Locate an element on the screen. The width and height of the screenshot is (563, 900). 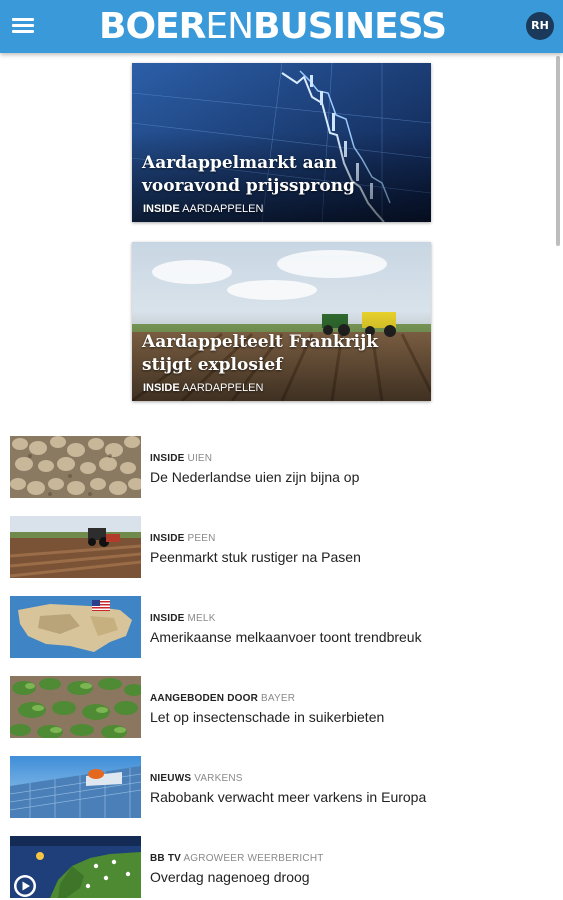
article-tag: AANGEBODEN DOOR BAYER is located at coordinates (223, 698).